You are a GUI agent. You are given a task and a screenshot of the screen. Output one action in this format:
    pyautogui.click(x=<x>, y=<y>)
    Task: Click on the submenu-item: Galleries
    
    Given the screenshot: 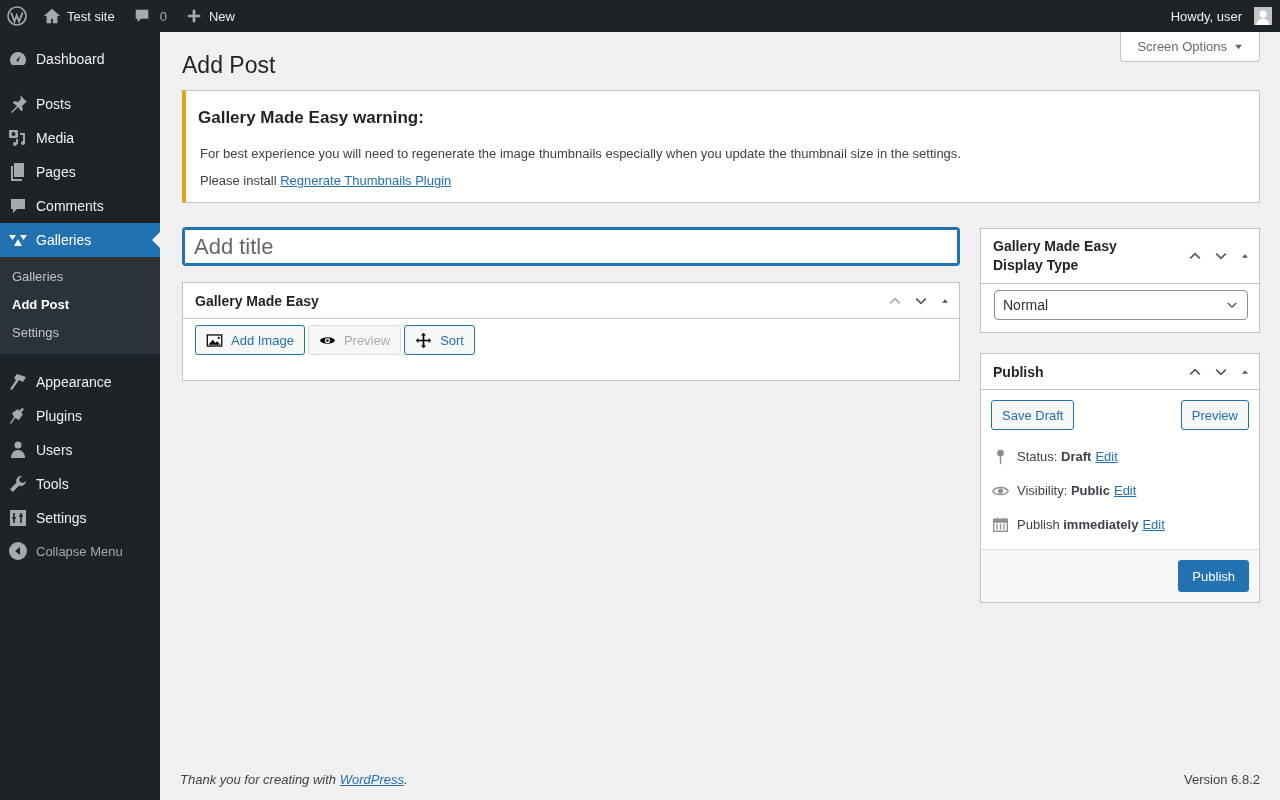 What is the action you would take?
    pyautogui.click(x=80, y=277)
    